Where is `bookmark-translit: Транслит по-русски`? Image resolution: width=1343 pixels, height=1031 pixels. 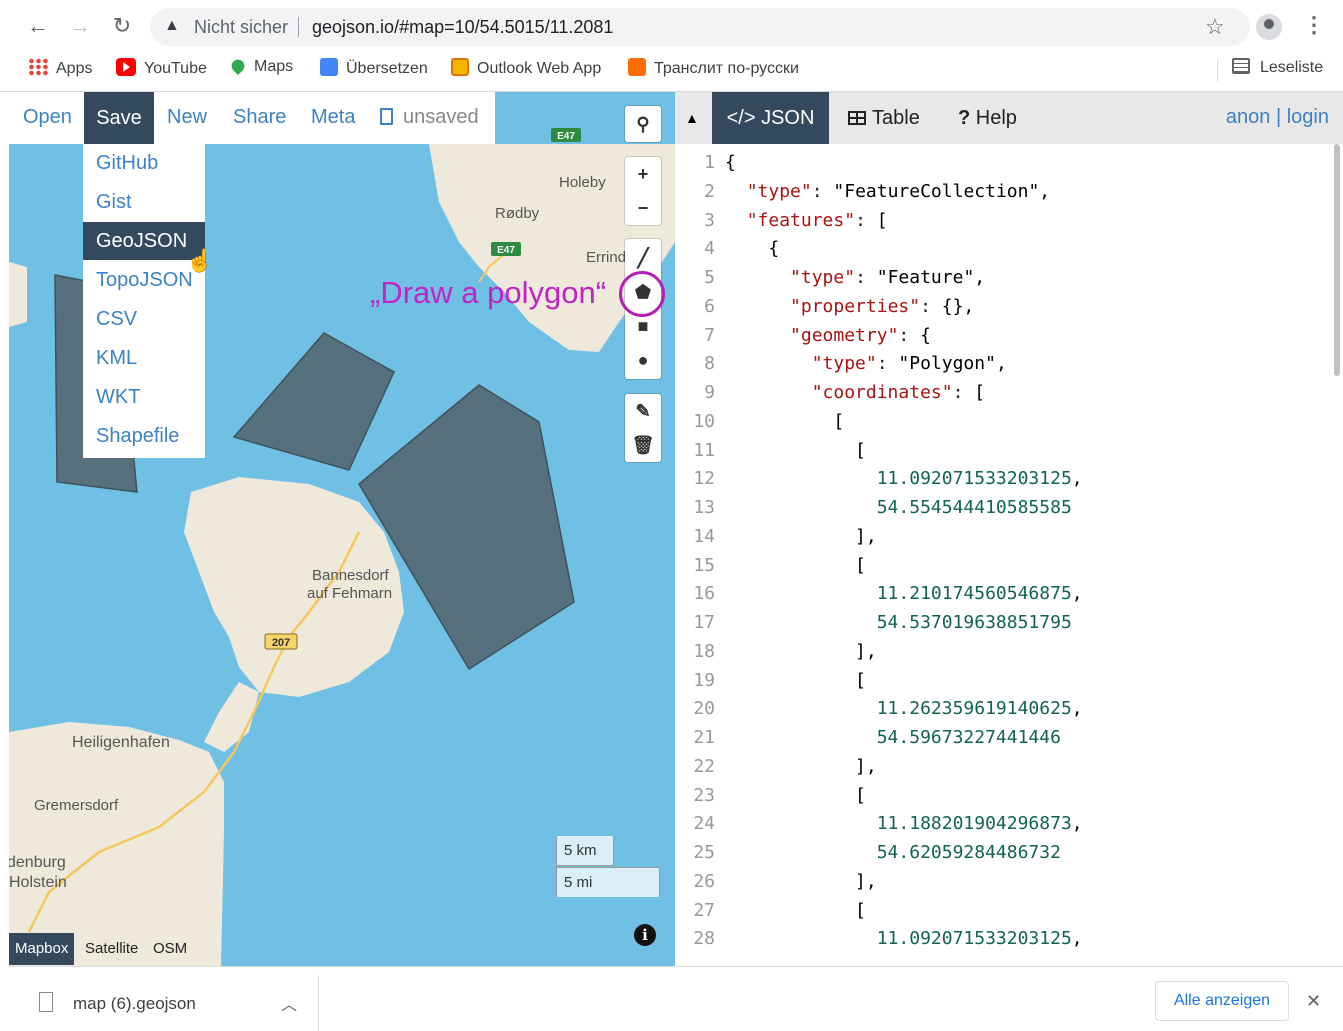
bookmark-translit: Транслит по-русски is located at coordinates (713, 70).